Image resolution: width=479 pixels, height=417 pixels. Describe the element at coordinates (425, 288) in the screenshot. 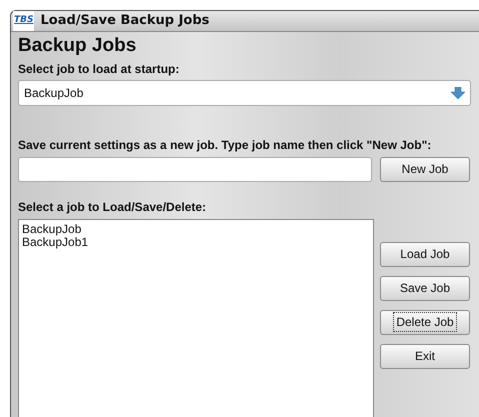

I see `action-button: Save Job` at that location.